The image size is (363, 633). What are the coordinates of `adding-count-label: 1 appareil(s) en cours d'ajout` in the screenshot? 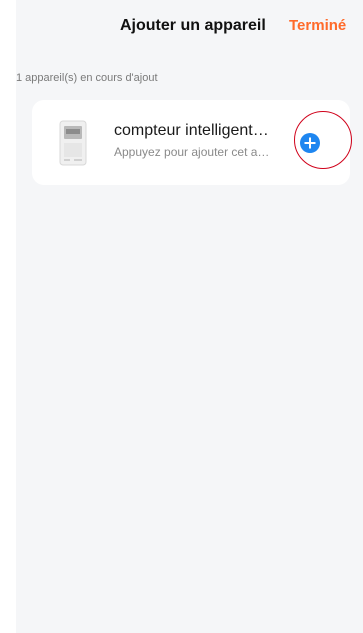 It's located at (87, 78).